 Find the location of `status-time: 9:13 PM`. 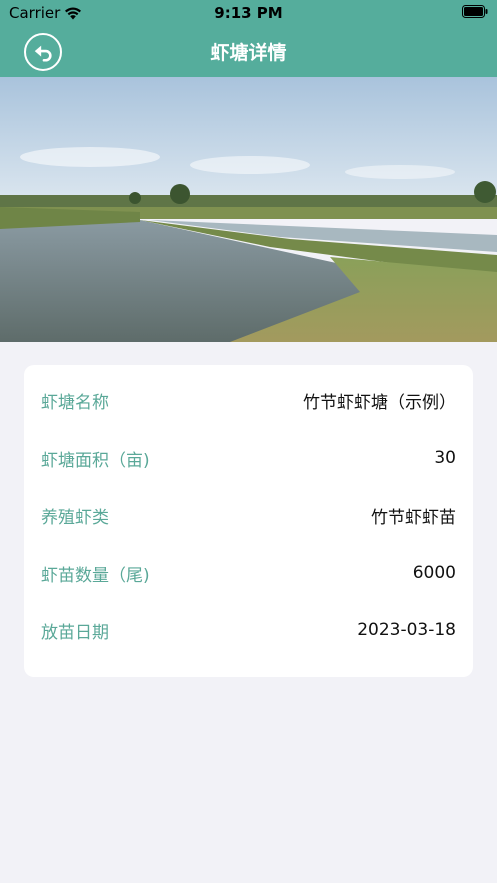

status-time: 9:13 PM is located at coordinates (248, 13).